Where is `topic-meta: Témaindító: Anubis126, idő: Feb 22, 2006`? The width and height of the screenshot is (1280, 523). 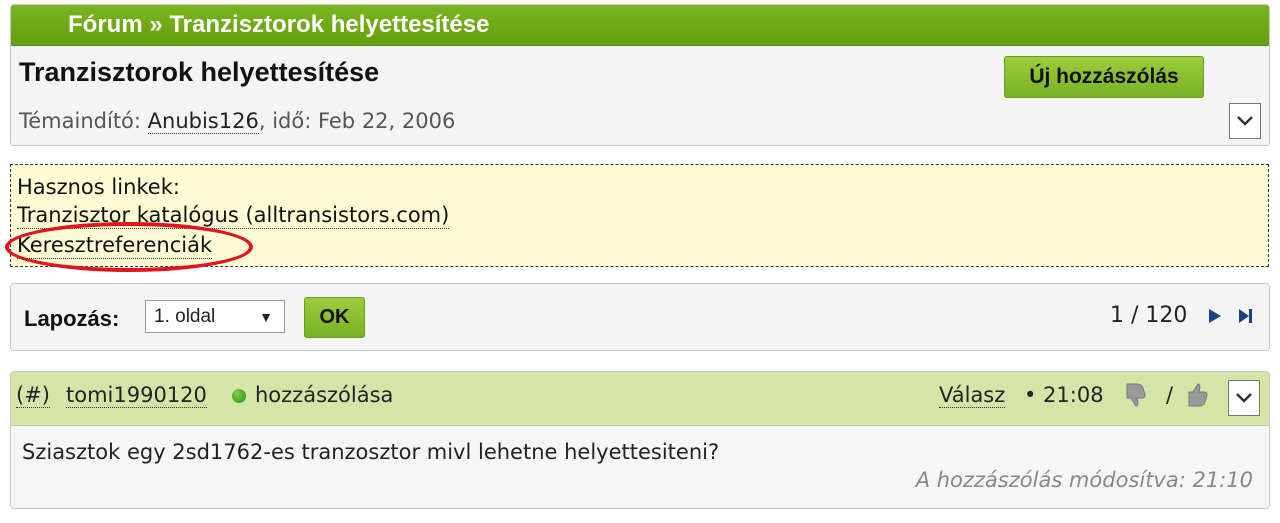
topic-meta: Témaindító: Anubis126, idő: Feb 22, 2006 is located at coordinates (237, 121).